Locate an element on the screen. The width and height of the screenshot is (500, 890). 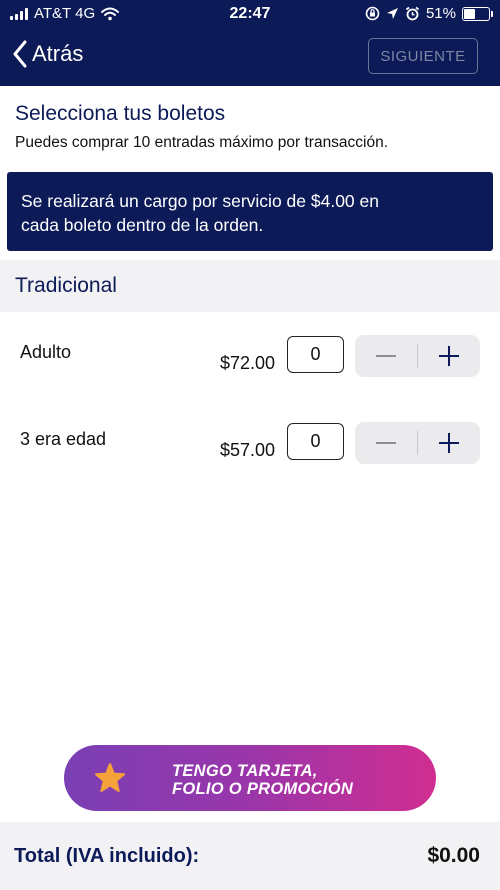
promo-line-2: FOLIO O PROMOCIÓN is located at coordinates (263, 789).